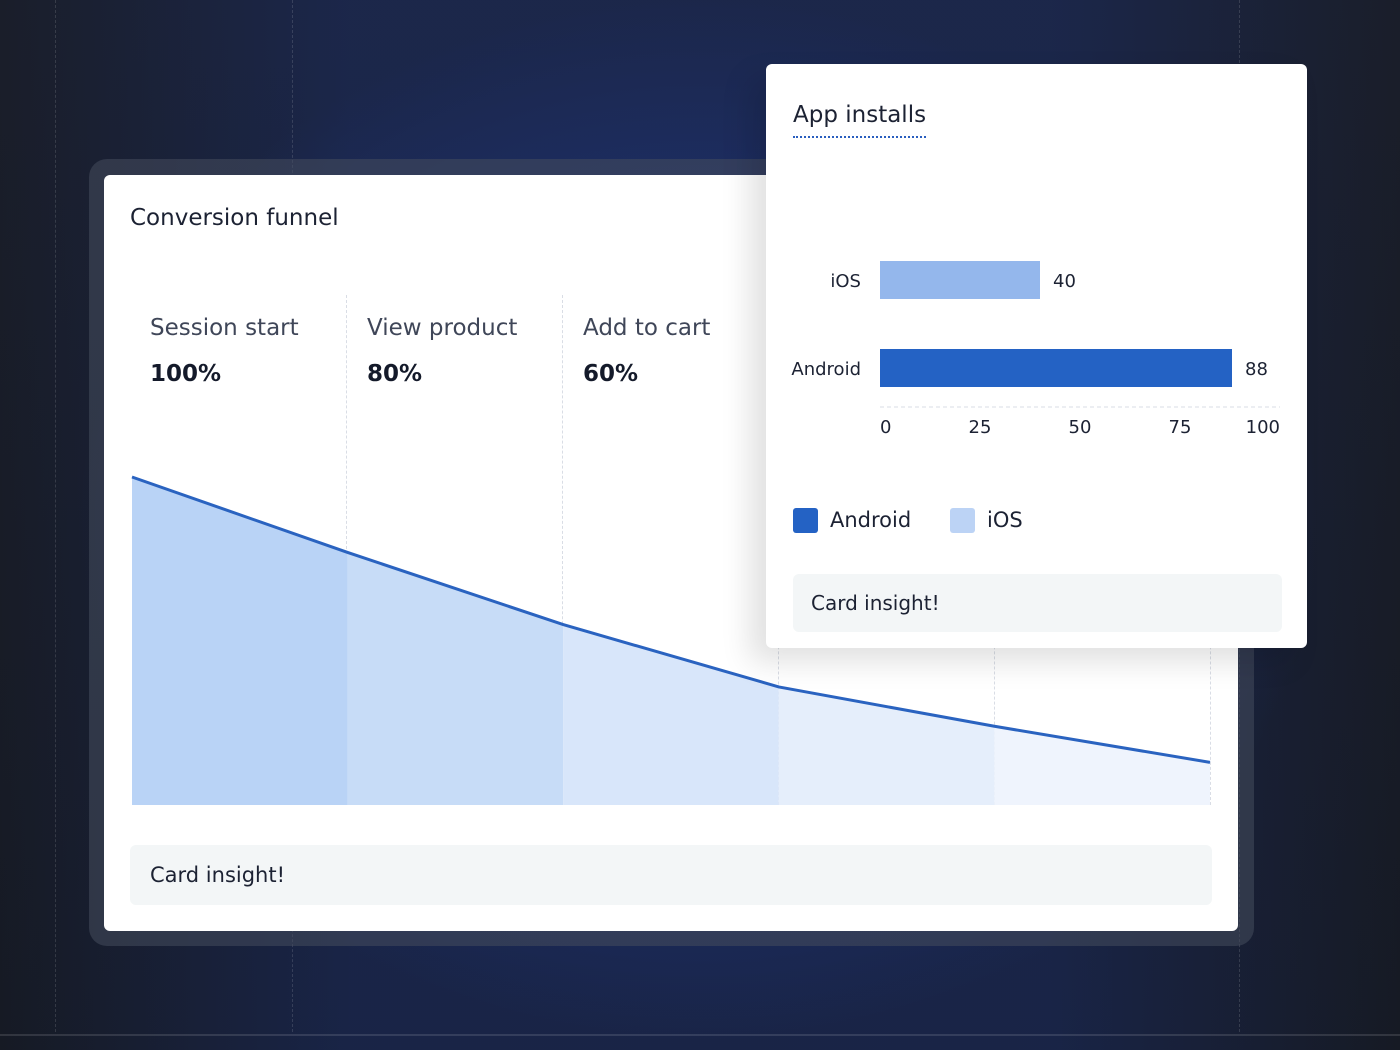 The image size is (1400, 1050). Describe the element at coordinates (1180, 427) in the screenshot. I see `x-tick-label: 75` at that location.